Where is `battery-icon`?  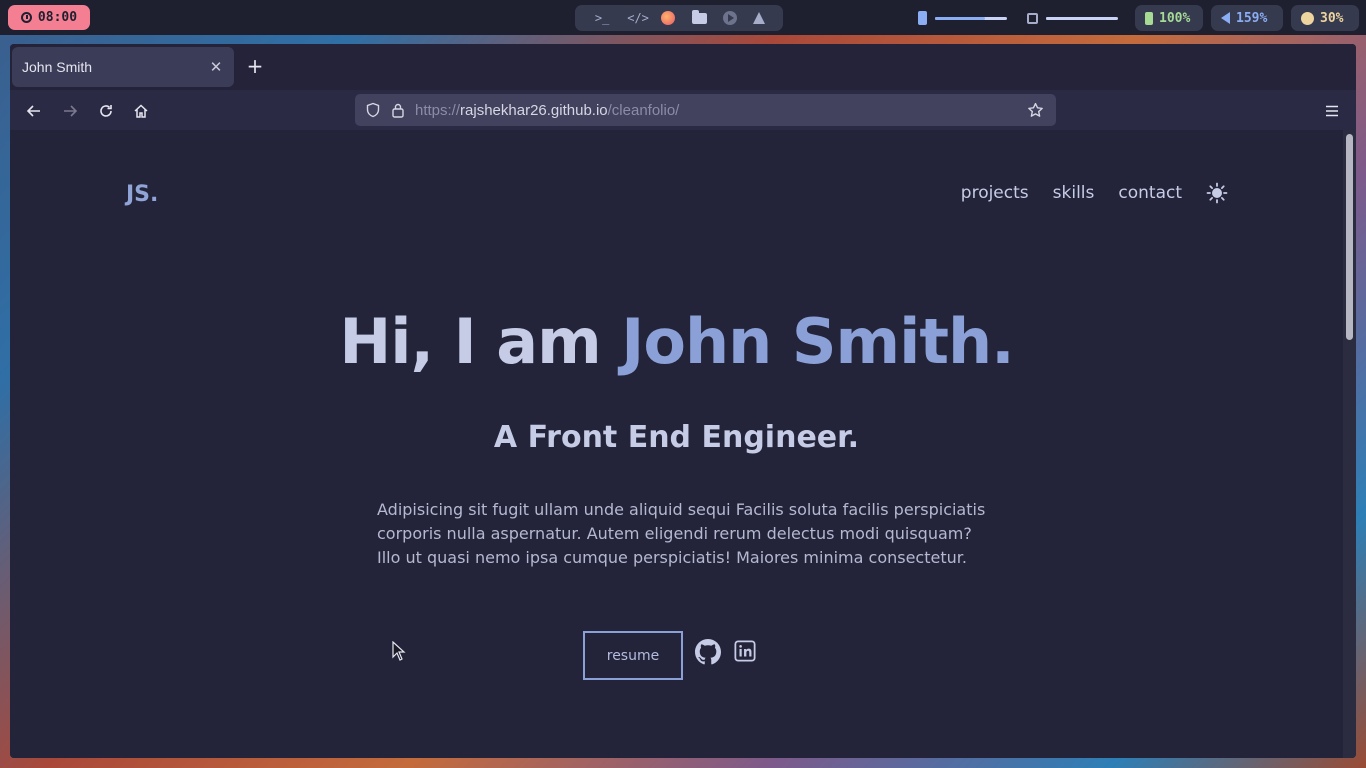
battery-icon is located at coordinates (1149, 18).